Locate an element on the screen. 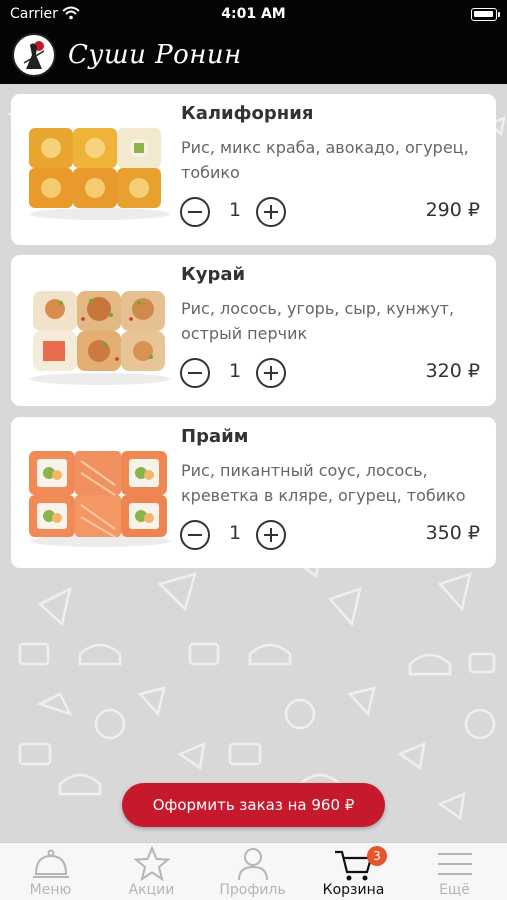 The height and width of the screenshot is (900, 507). product-name: Калифорния is located at coordinates (247, 113).